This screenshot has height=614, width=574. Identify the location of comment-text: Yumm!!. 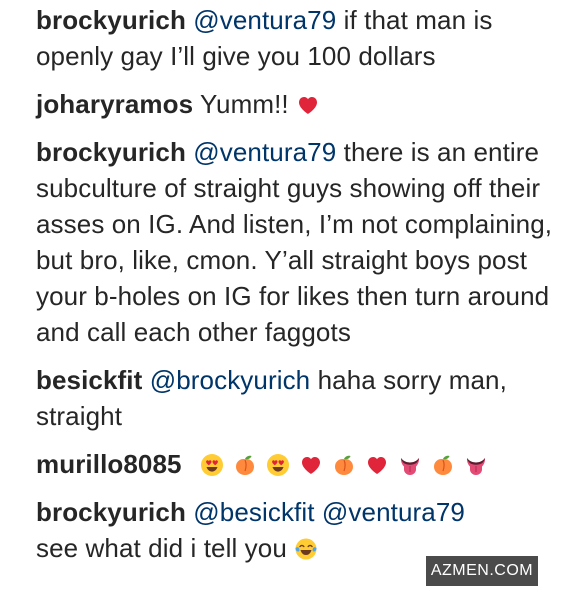
(245, 104).